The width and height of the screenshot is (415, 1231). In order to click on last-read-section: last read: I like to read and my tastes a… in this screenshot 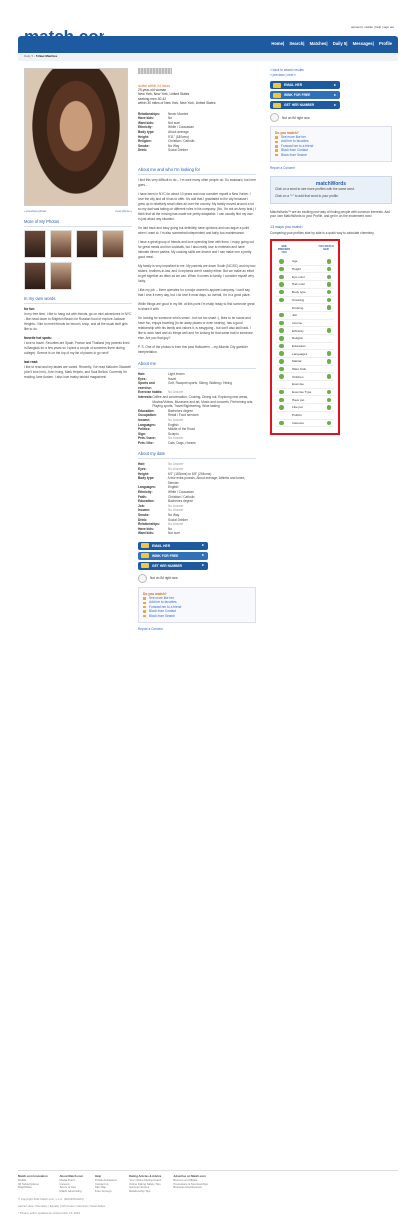, I will do `click(78, 370)`.